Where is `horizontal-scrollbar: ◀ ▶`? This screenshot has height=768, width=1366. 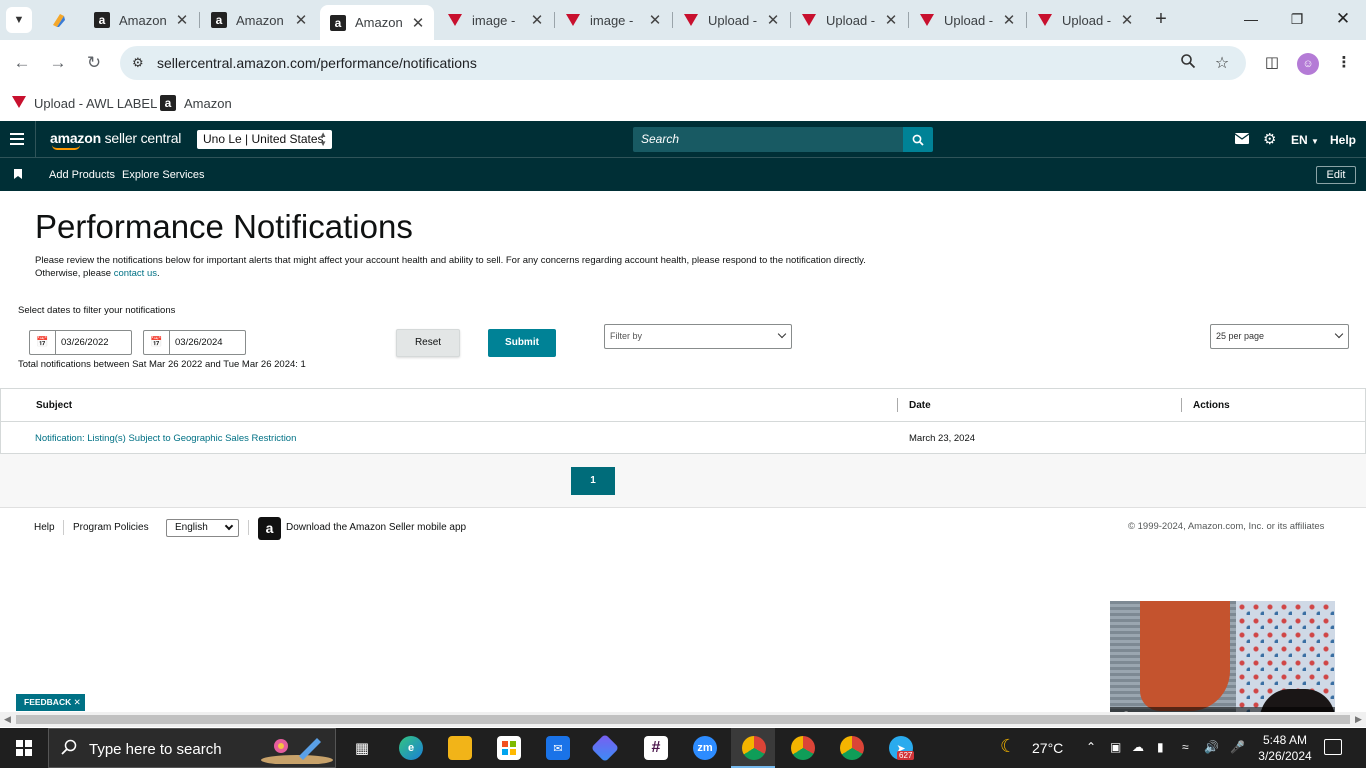 horizontal-scrollbar: ◀ ▶ is located at coordinates (683, 719).